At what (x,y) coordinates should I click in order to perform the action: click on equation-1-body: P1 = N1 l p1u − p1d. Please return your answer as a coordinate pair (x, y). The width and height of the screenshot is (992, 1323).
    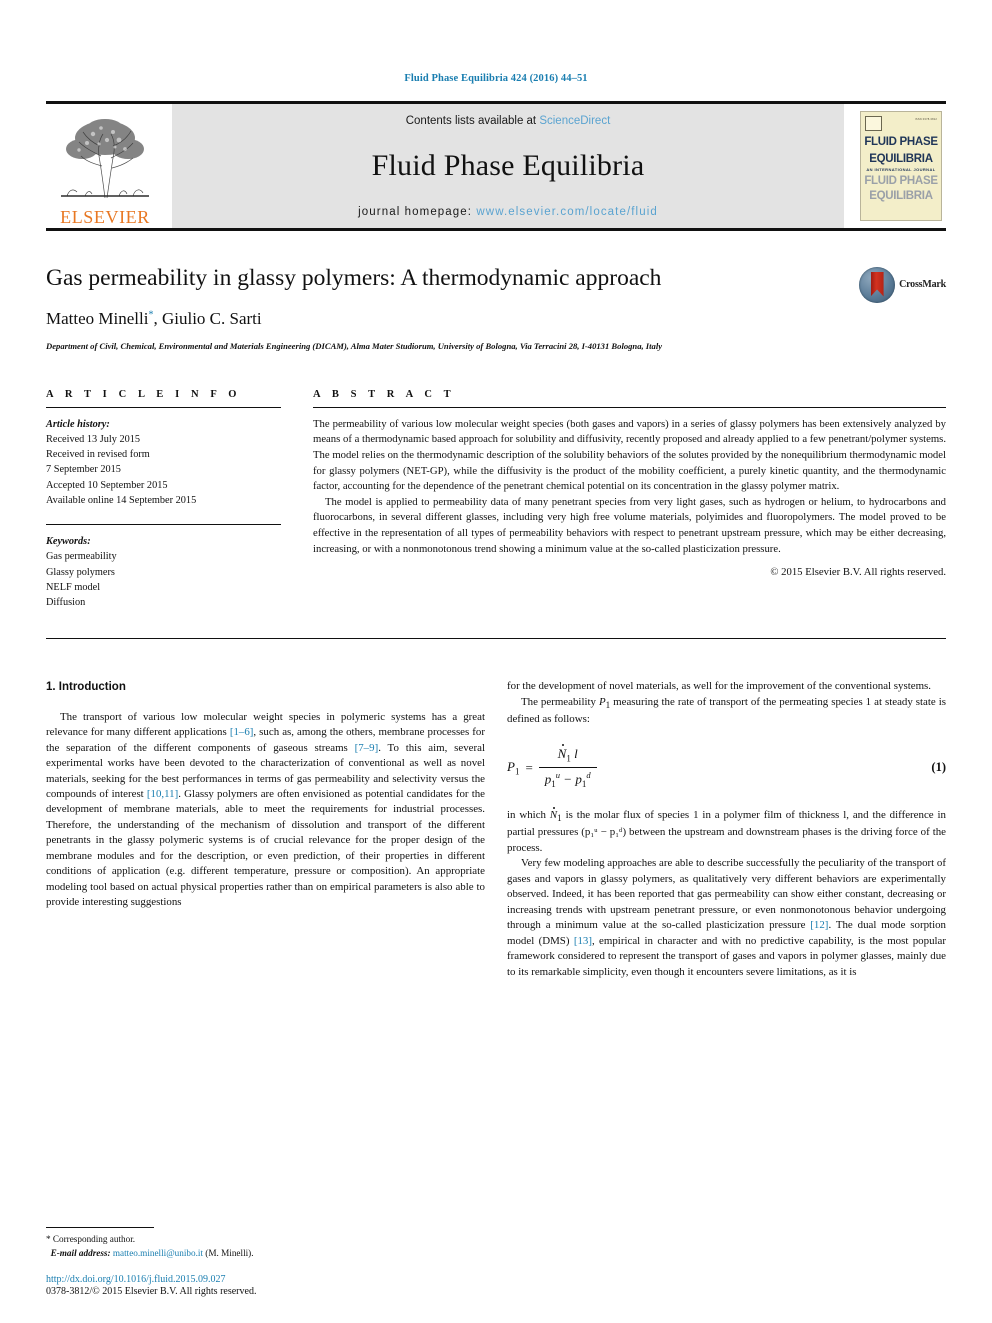
    Looking at the image, I should click on (552, 767).